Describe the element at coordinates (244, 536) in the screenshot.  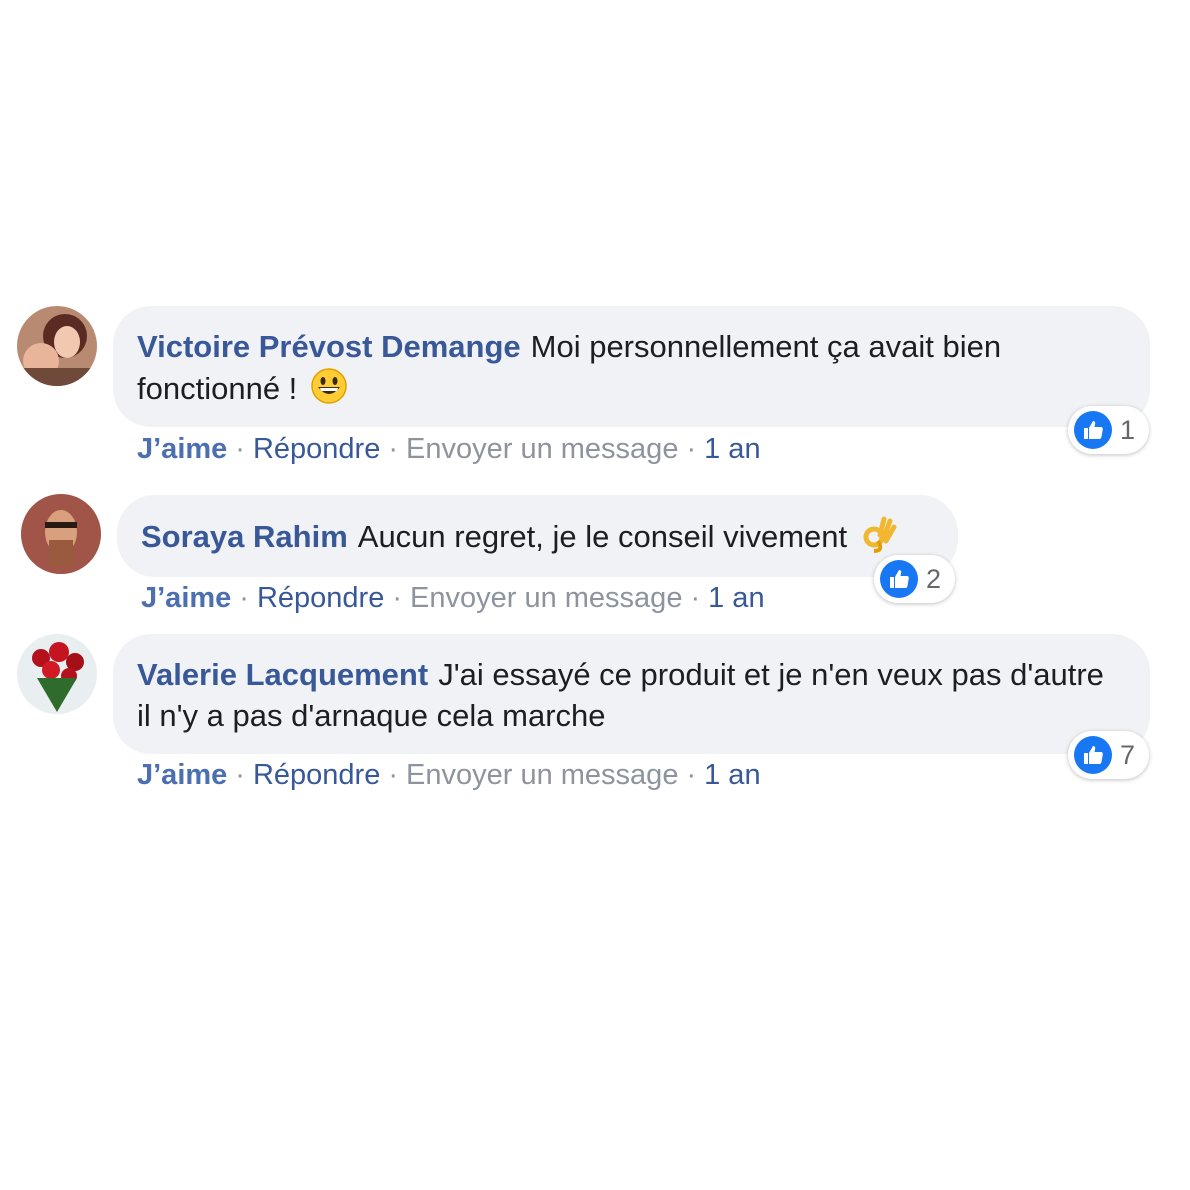
I see `comment-author: Soraya Rahim` at that location.